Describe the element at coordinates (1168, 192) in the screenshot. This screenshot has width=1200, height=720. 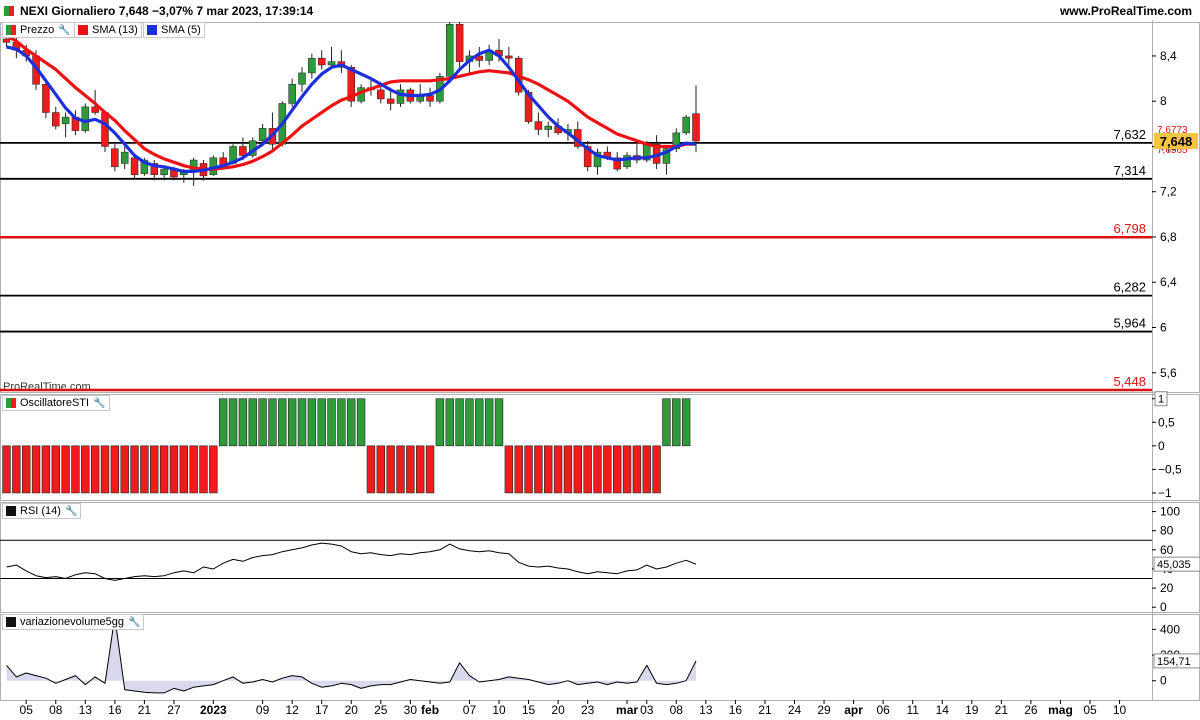
I see `price-y-tick-label: 7,2` at that location.